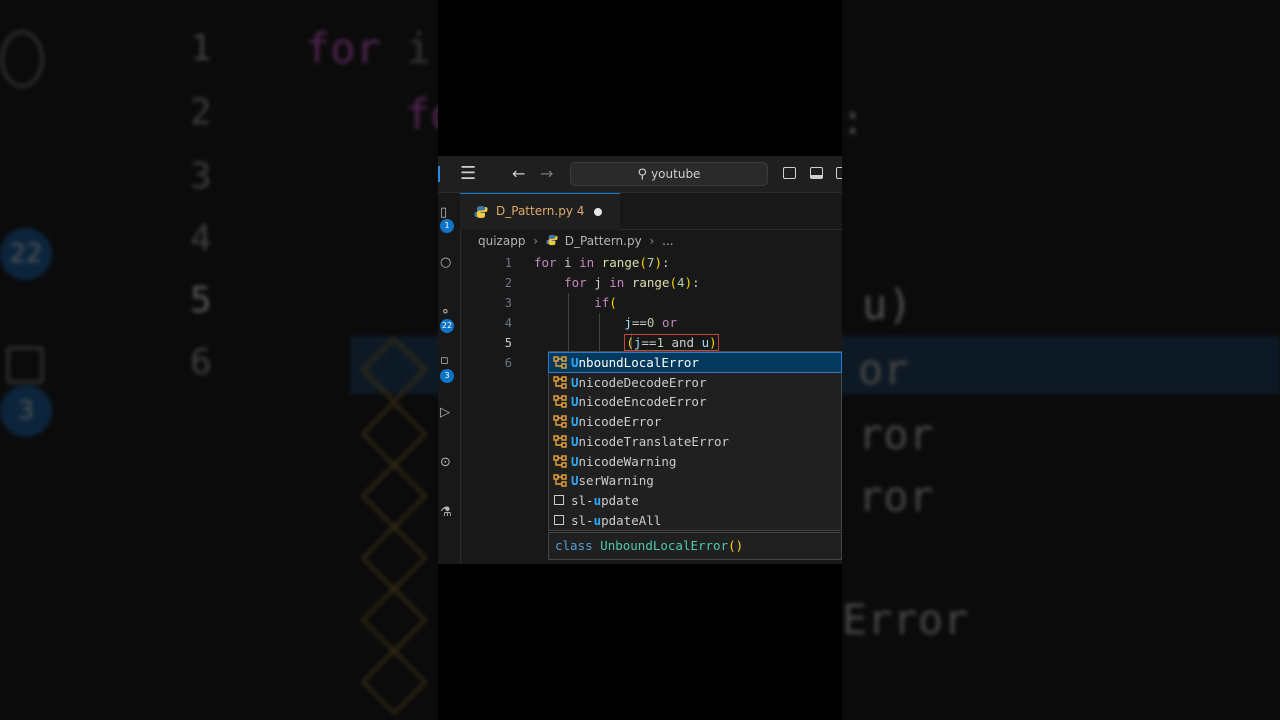  Describe the element at coordinates (445, 312) in the screenshot. I see `source-control-icon: ⚬` at that location.